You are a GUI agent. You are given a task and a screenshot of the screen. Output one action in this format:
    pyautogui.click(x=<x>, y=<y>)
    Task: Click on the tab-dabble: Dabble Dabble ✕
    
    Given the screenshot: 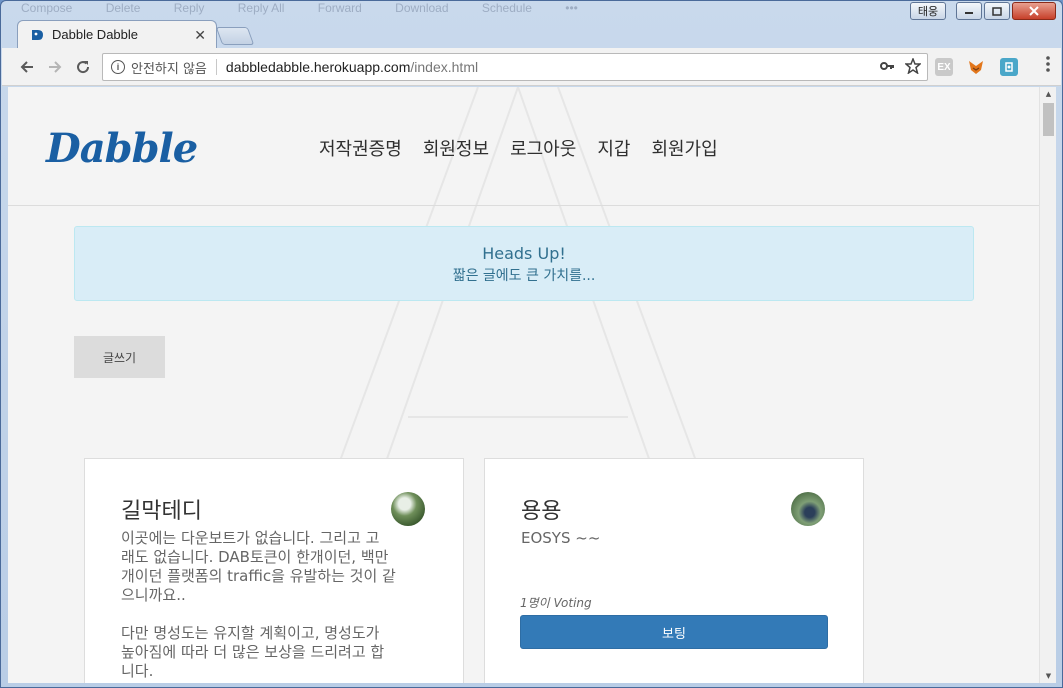 What is the action you would take?
    pyautogui.click(x=117, y=34)
    